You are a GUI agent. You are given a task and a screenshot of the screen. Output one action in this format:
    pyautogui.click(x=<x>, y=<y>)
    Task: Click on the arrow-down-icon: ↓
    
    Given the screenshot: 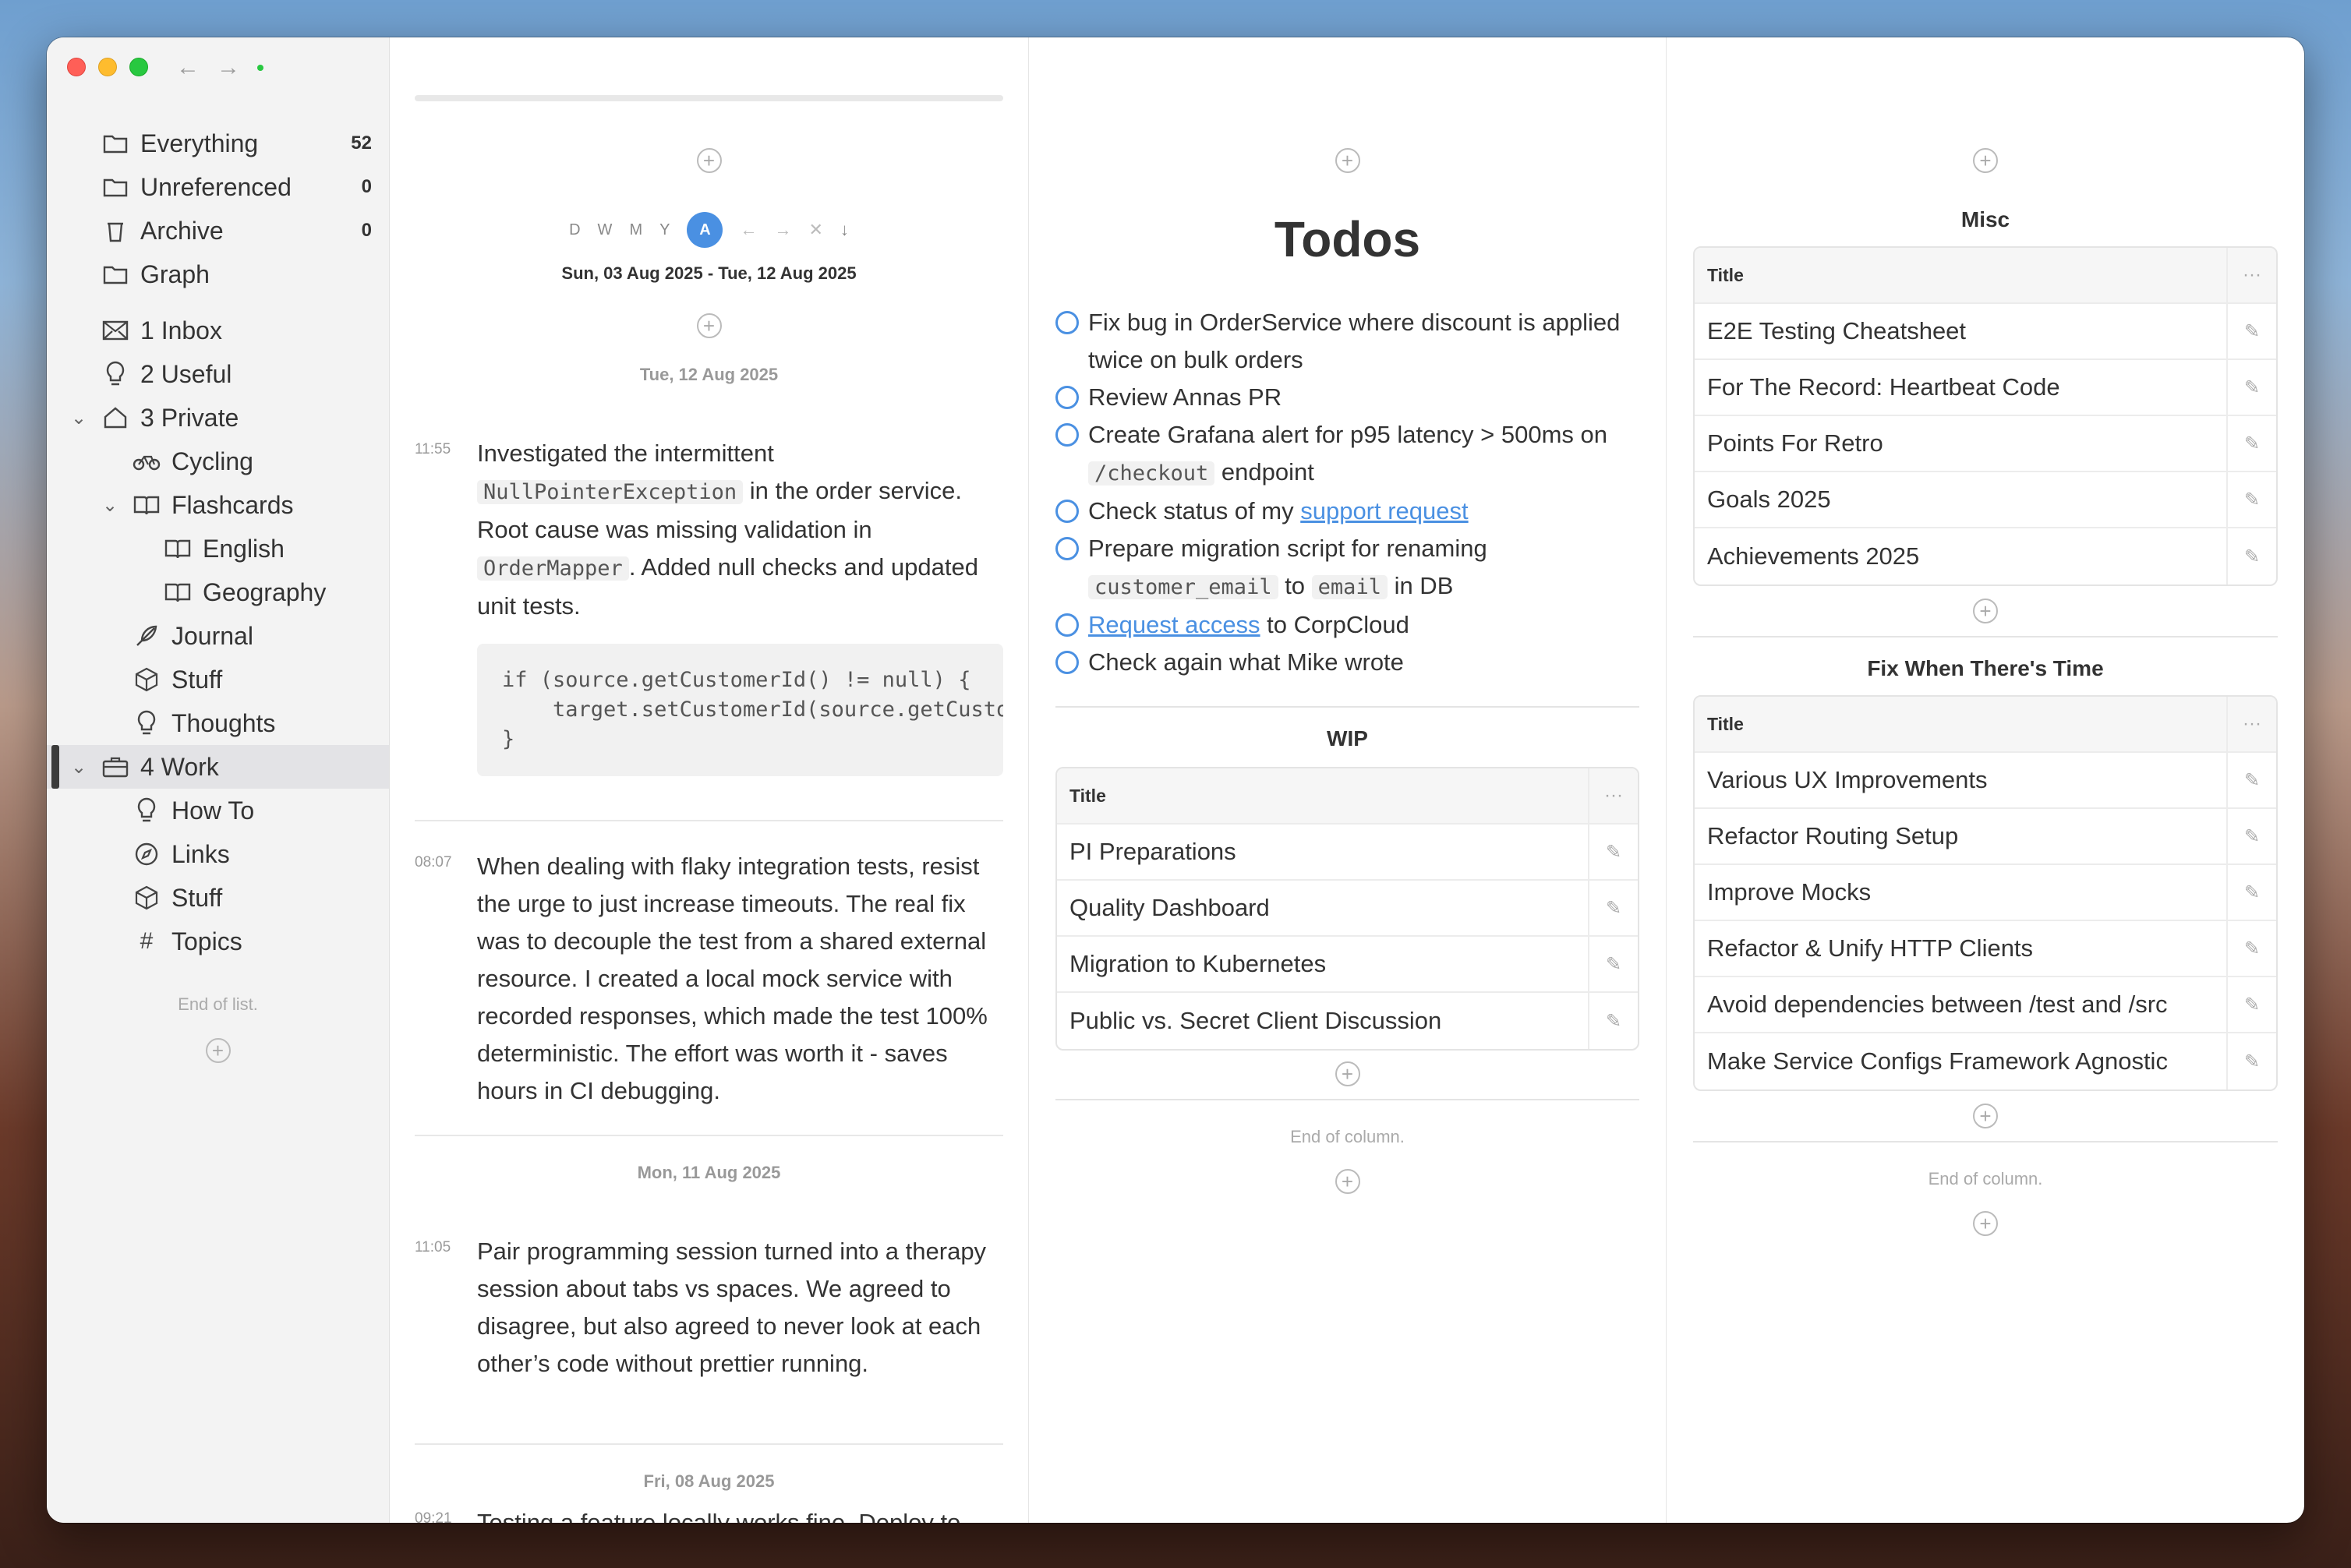 What is the action you would take?
    pyautogui.click(x=844, y=230)
    